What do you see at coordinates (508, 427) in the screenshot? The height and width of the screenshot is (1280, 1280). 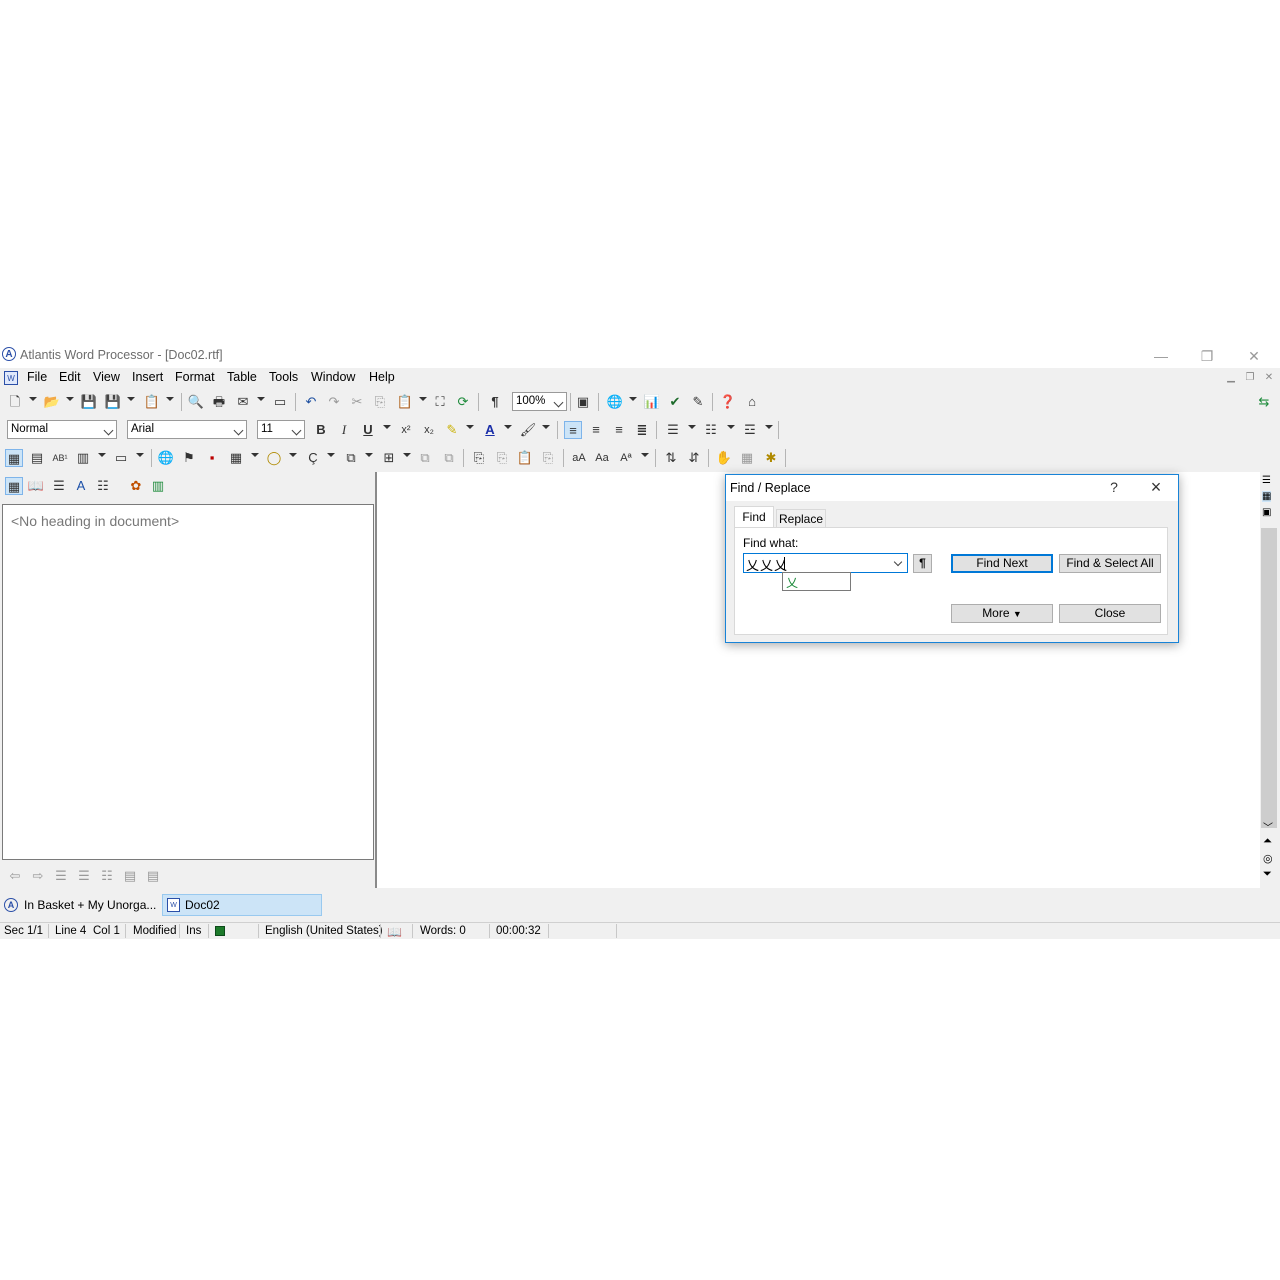 I see `font-color-dropdown-icon` at bounding box center [508, 427].